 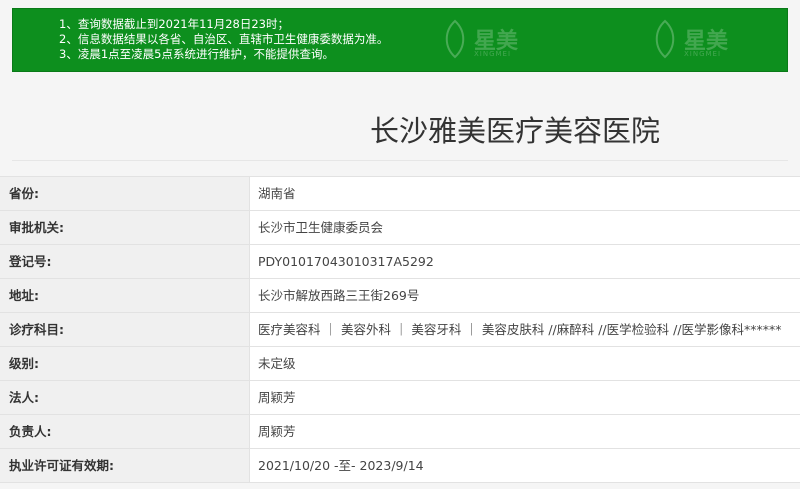 I want to click on row-label: 省份:, so click(x=125, y=193).